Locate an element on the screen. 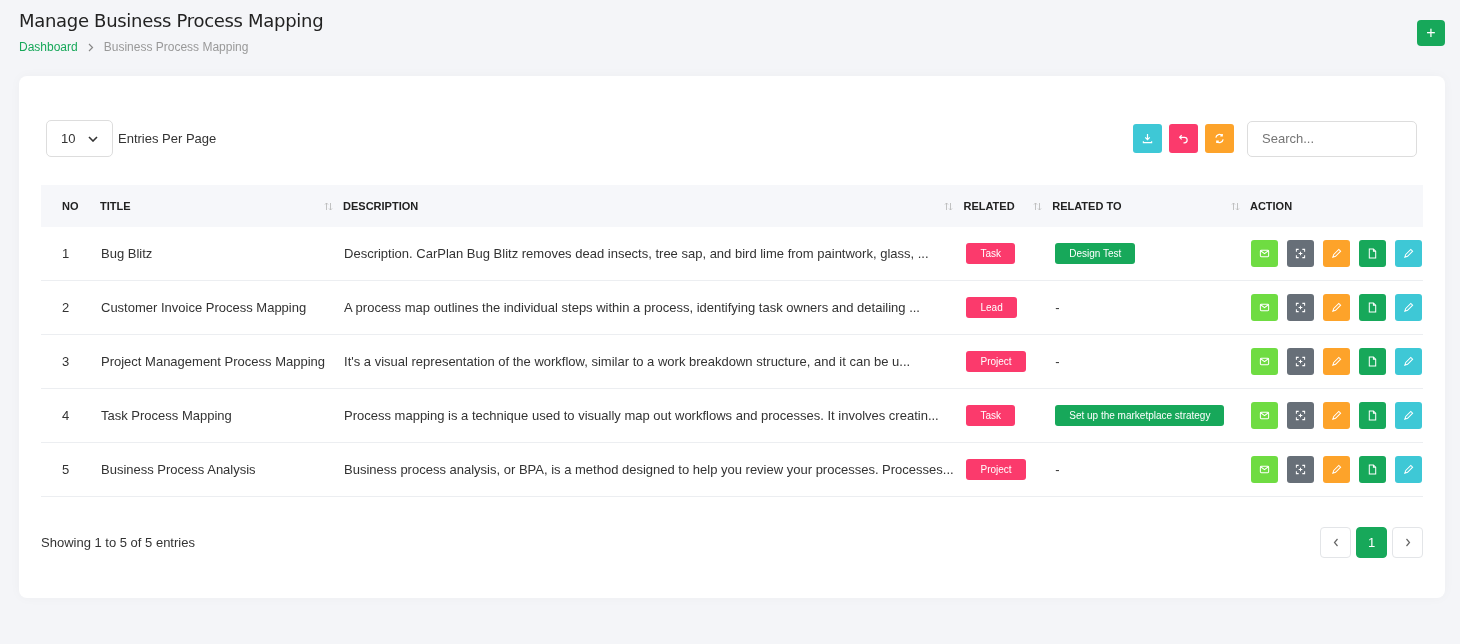 The image size is (1460, 644). page-size-select: 10 is located at coordinates (79, 138).